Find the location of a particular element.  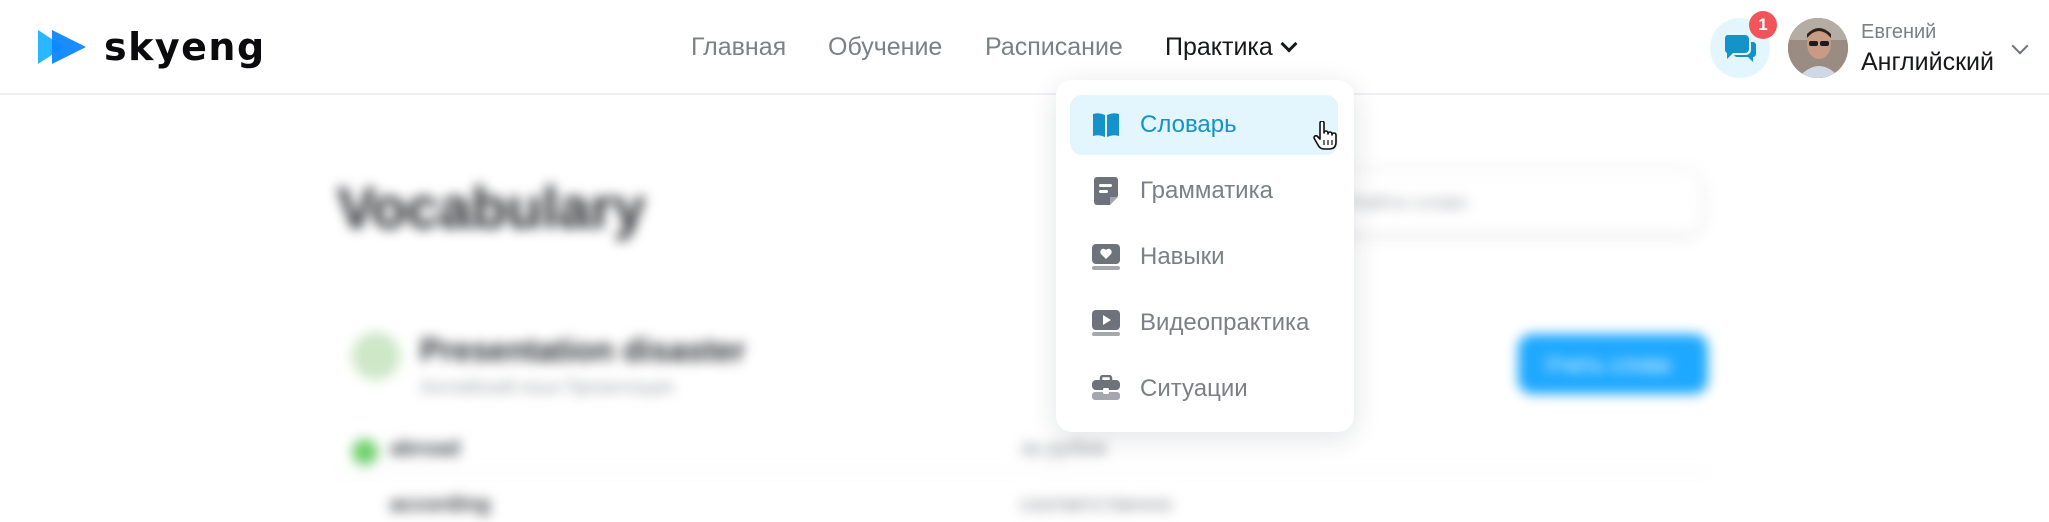

menu-item-label: Навыки is located at coordinates (1182, 256).